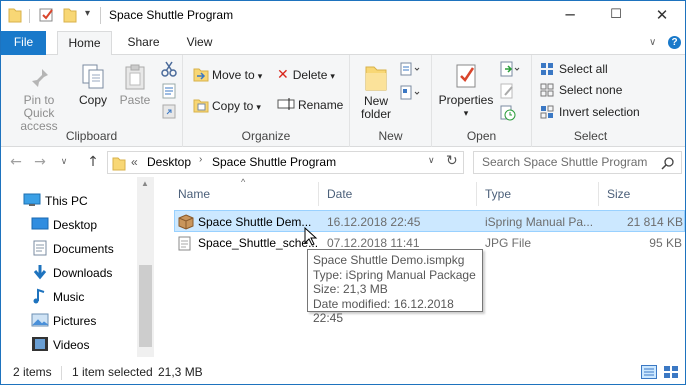 This screenshot has width=686, height=385. Describe the element at coordinates (581, 90) in the screenshot. I see `select-none-button: Select none` at that location.